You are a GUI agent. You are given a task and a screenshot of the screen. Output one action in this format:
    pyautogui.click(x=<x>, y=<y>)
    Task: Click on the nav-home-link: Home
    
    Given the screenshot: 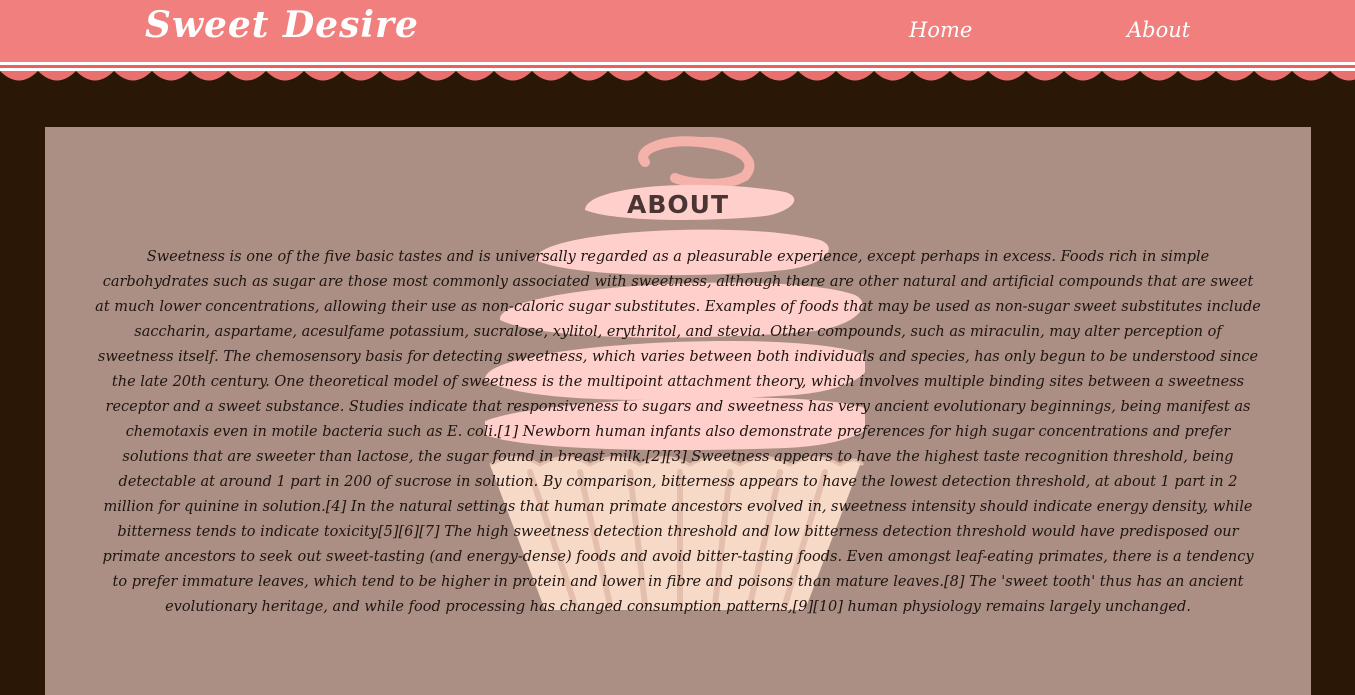 What is the action you would take?
    pyautogui.click(x=940, y=30)
    